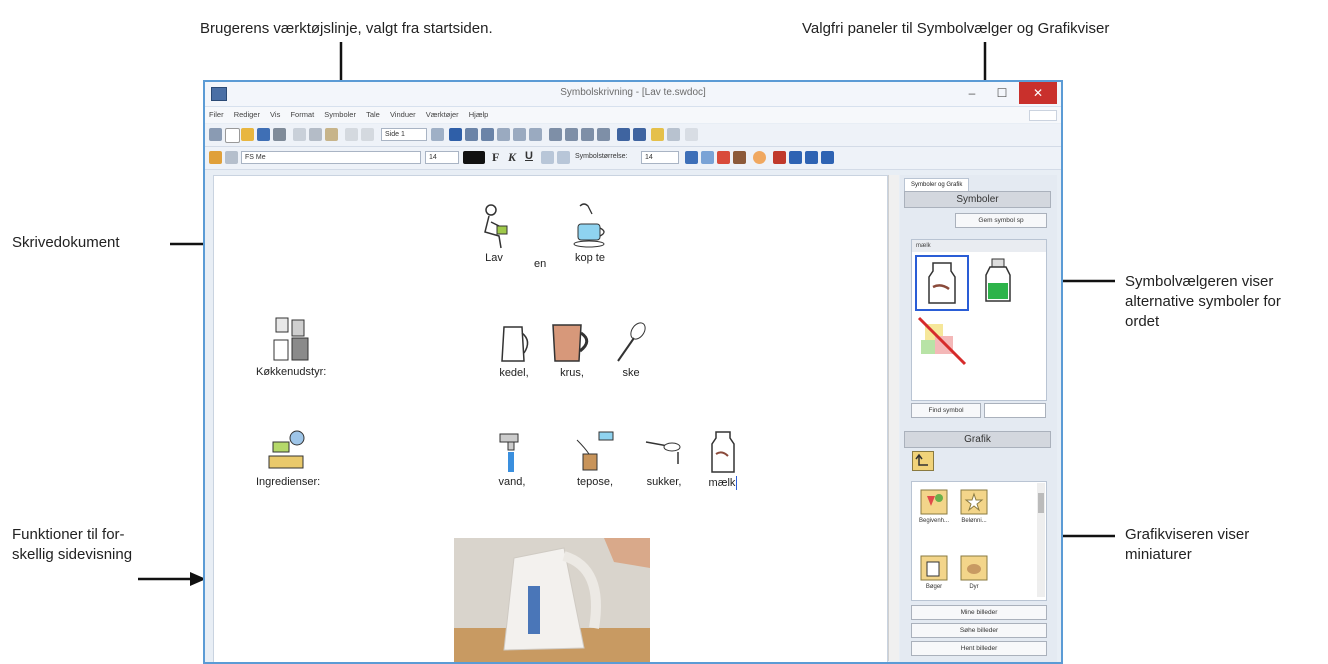  What do you see at coordinates (595, 459) in the screenshot?
I see `symbol-tepose: tepose,` at bounding box center [595, 459].